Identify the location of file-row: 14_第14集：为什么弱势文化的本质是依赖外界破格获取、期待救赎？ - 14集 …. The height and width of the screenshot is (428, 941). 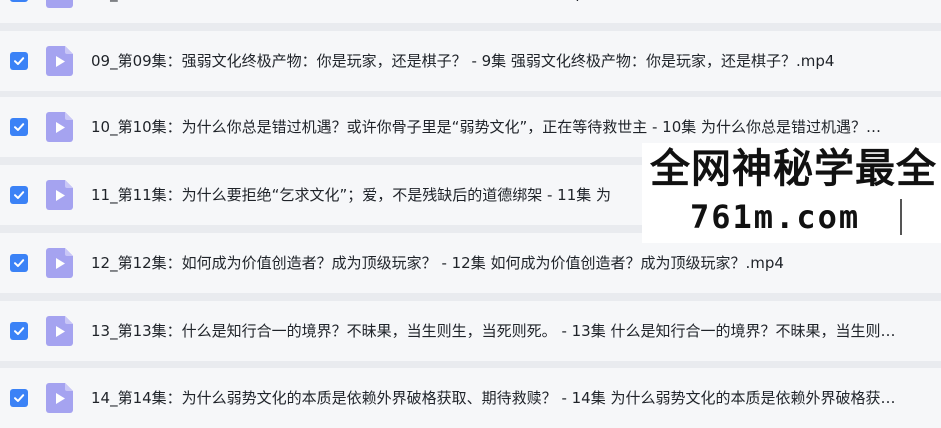
(470, 398).